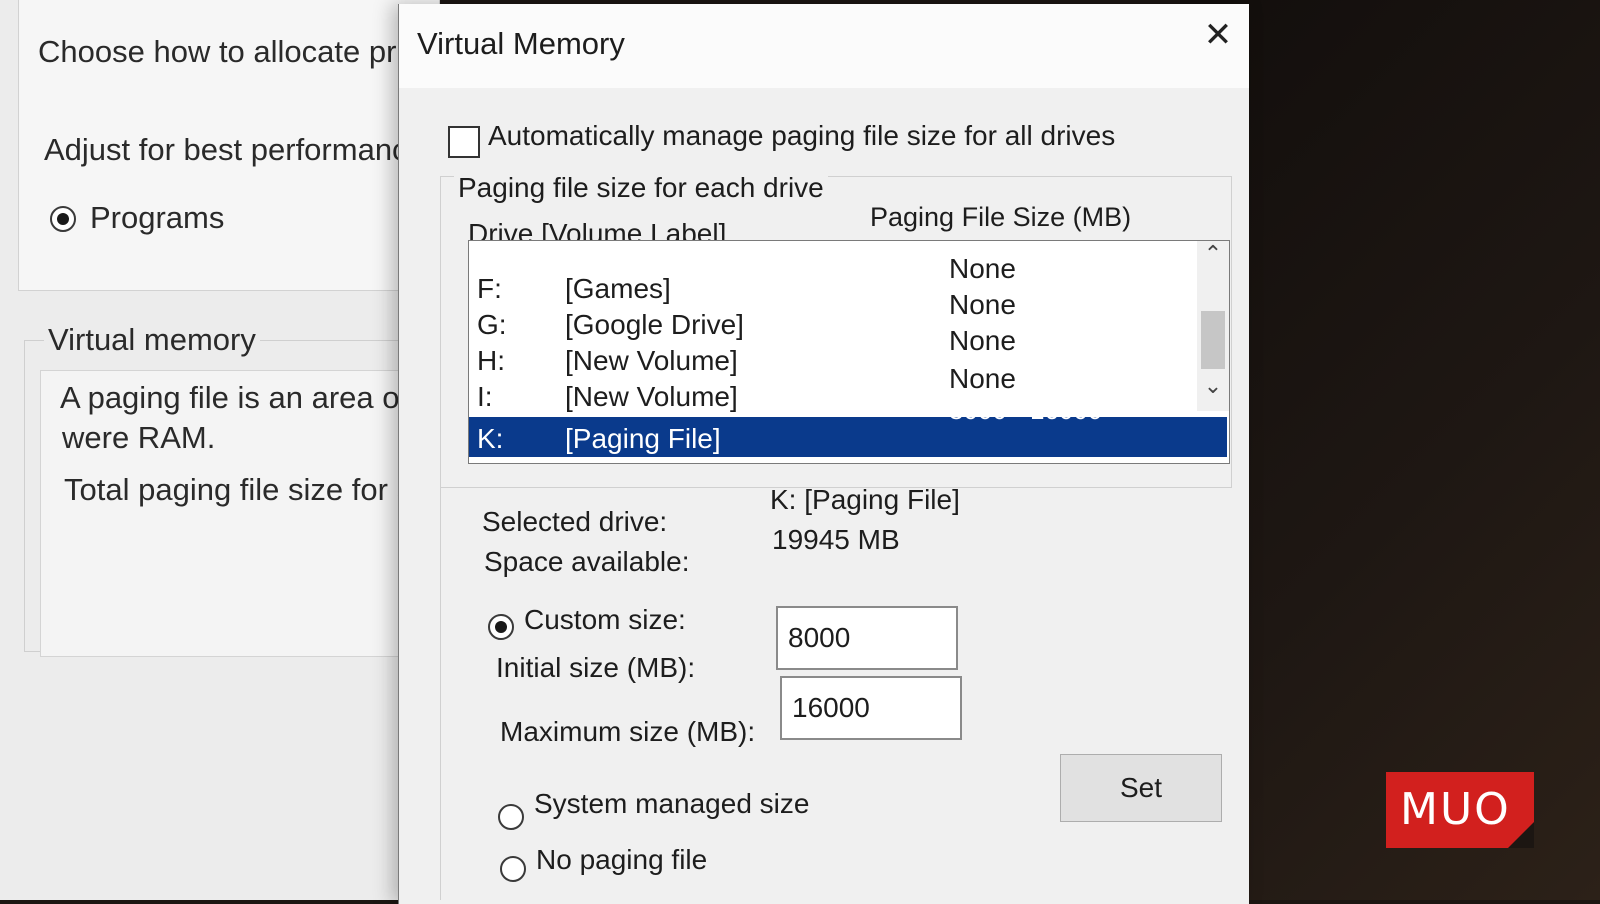  I want to click on volume-label: [Games], so click(618, 288).